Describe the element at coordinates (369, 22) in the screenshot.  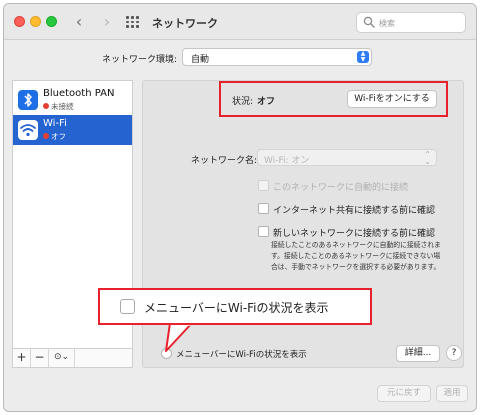
I see `search-icon` at that location.